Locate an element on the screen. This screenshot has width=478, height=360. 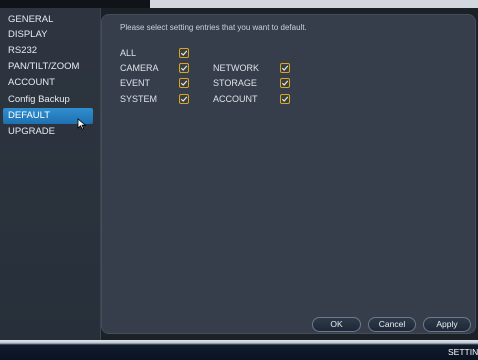
sidebar-item-pan-tilt-zoom: PAN/TILT/ZOOM is located at coordinates (48, 67).